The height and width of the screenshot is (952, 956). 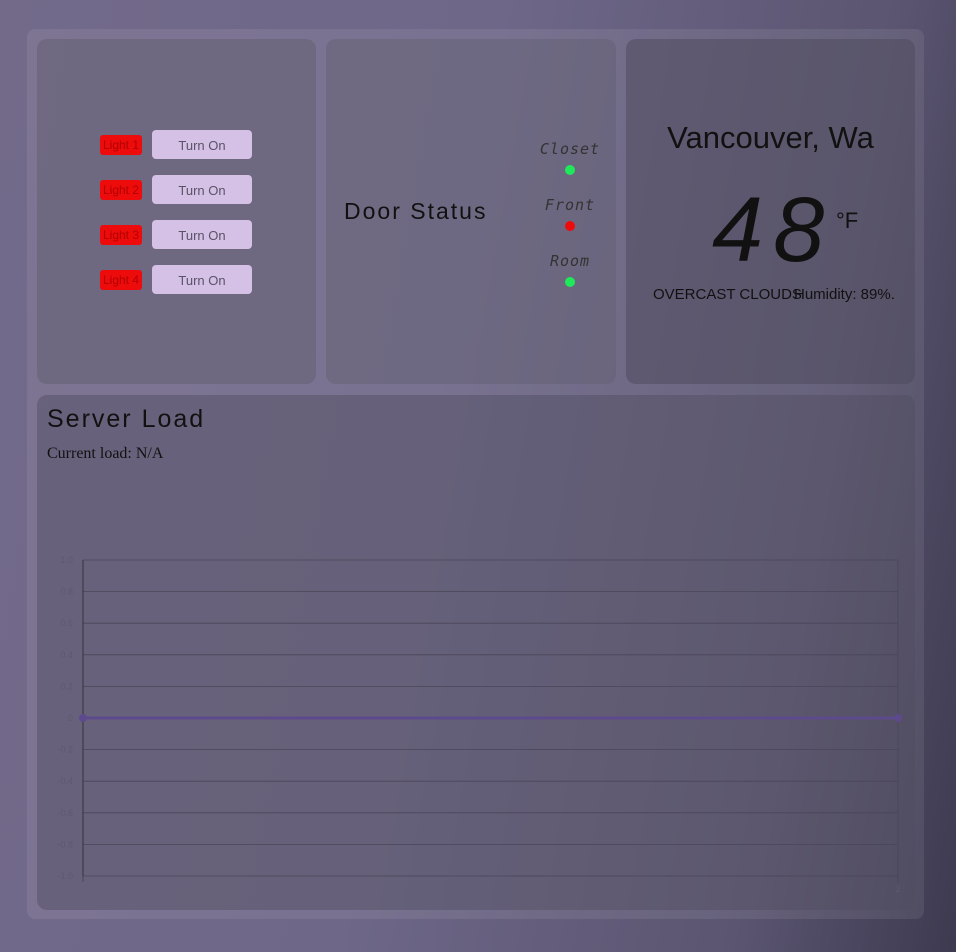 What do you see at coordinates (121, 145) in the screenshot?
I see `light-1-badge: Light 1` at bounding box center [121, 145].